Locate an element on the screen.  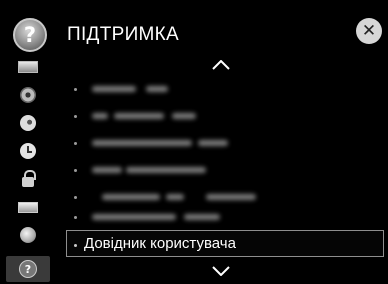
scroll-down-arrow is located at coordinates (221, 271).